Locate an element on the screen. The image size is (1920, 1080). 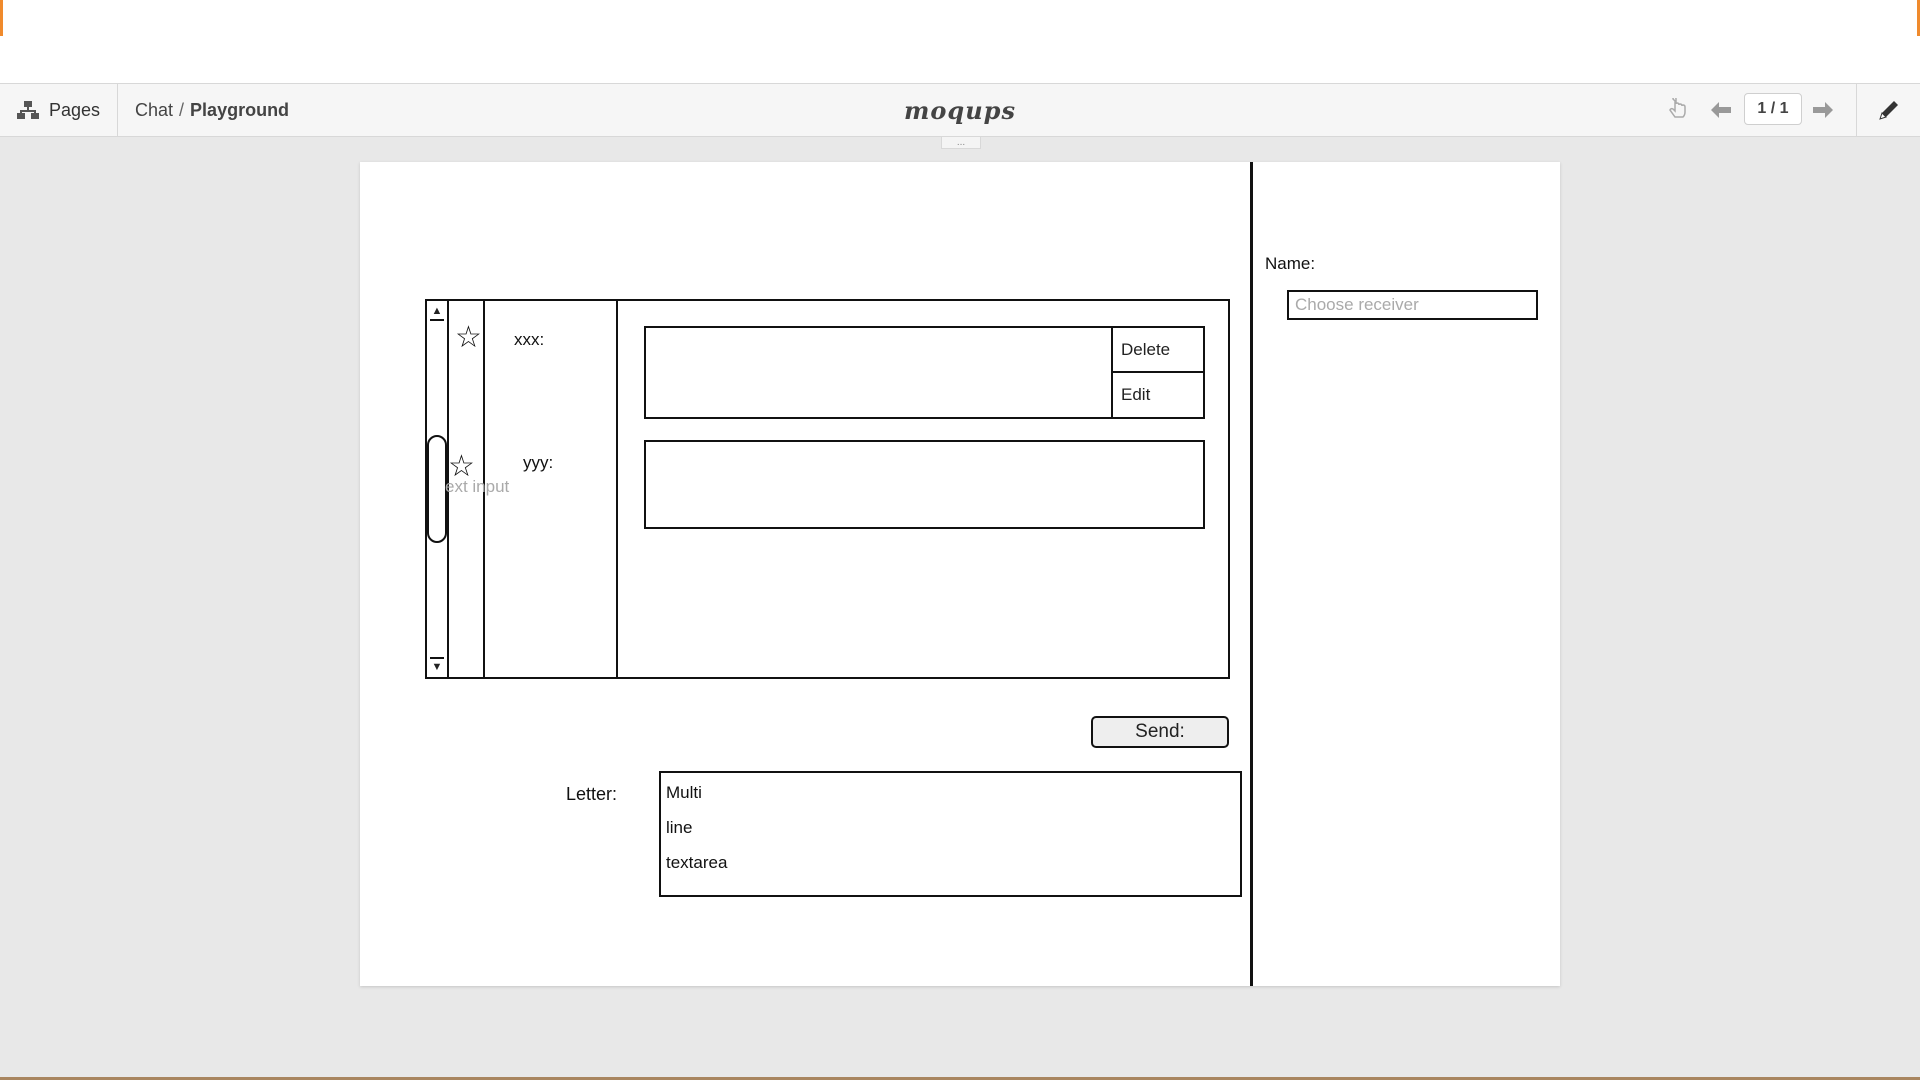
page-counter: 1 / 1 is located at coordinates (1773, 109).